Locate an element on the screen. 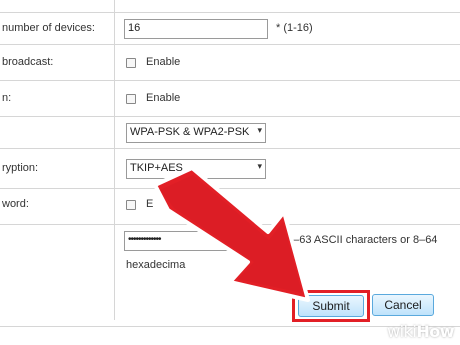 This screenshot has height=345, width=460. devices-count-input: 16 is located at coordinates (196, 29).